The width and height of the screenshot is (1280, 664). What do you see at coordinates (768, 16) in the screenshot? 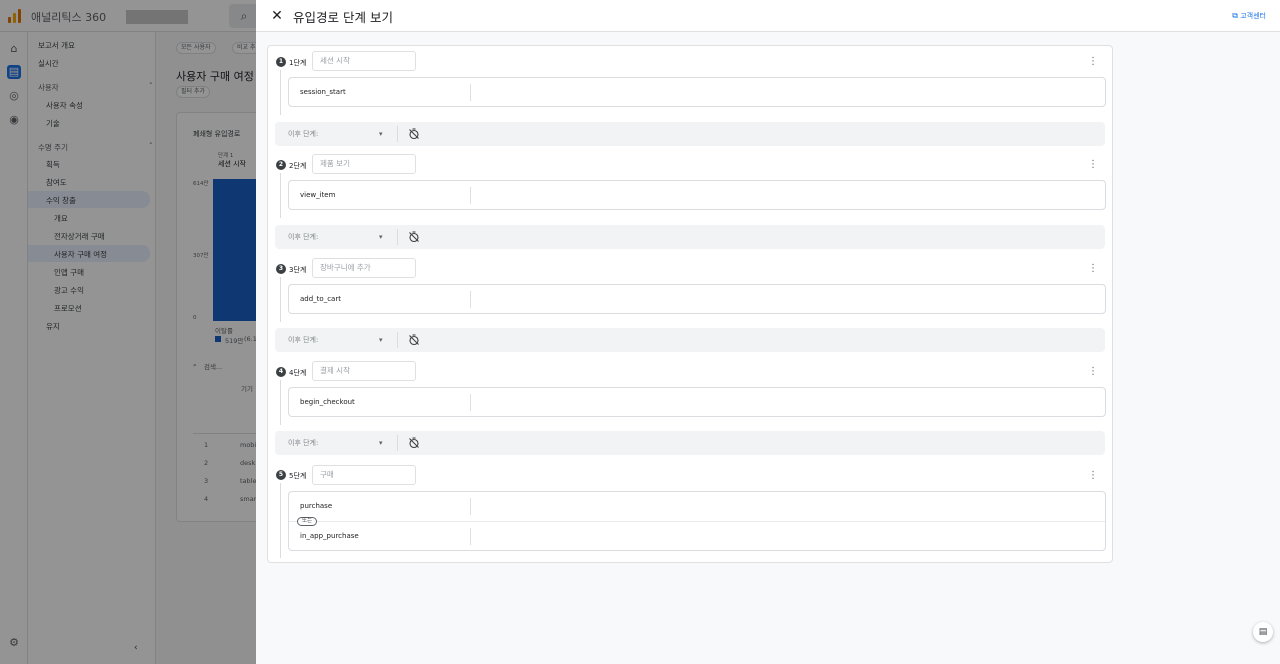
I see `panel-header: ✕ 유입경로 단계 보기 ⧉ 고객센터` at bounding box center [768, 16].